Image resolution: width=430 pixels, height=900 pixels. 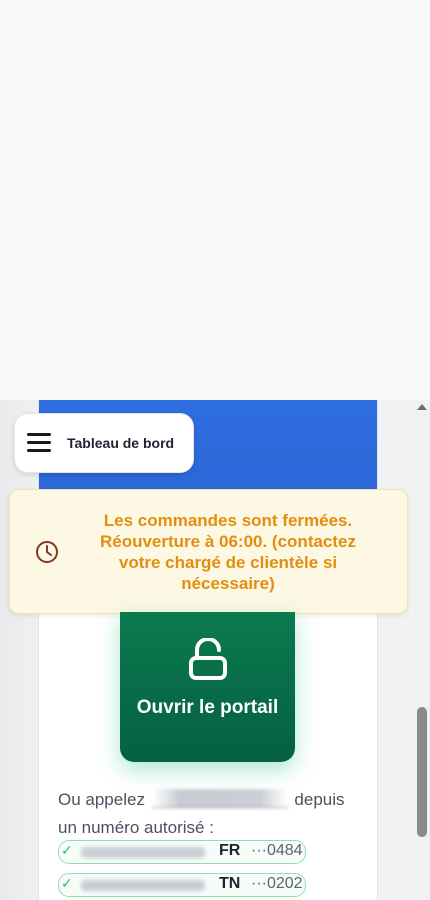 What do you see at coordinates (219, 798) in the screenshot?
I see `redacted-phone-number` at bounding box center [219, 798].